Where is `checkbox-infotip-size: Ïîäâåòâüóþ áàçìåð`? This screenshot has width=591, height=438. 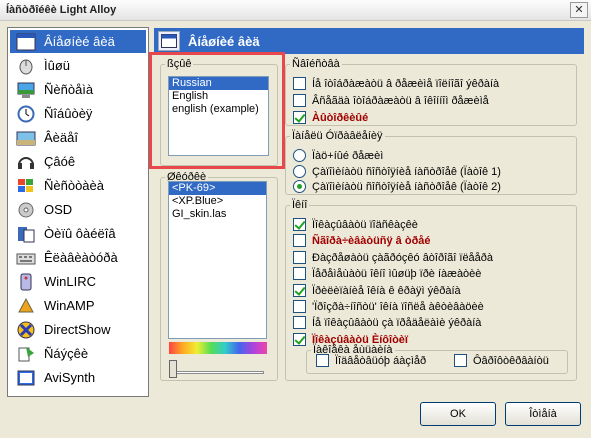 checkbox-infotip-size: Ïîäâåòâüóþ áàçìåð is located at coordinates (371, 360).